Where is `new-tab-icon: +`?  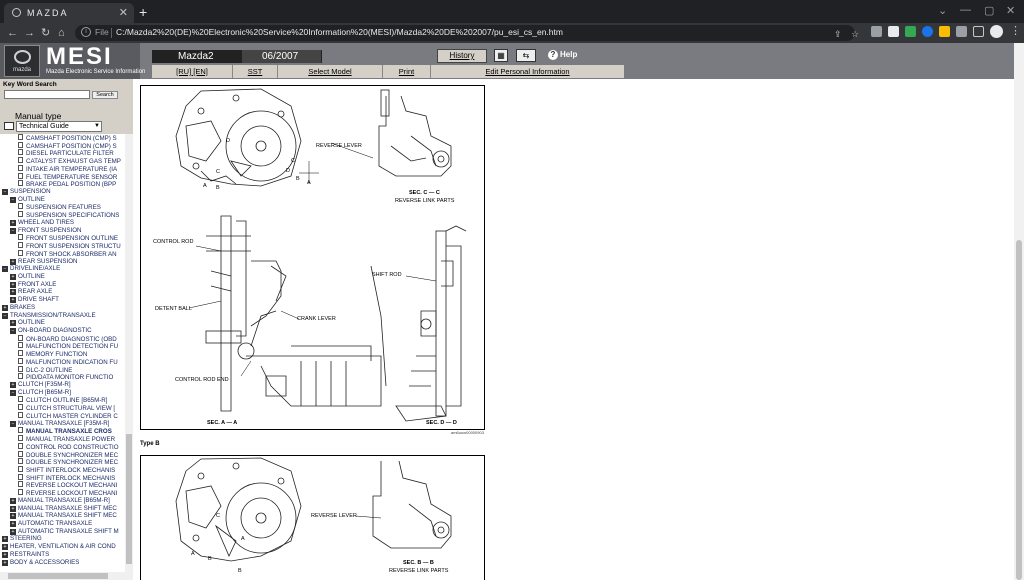
new-tab-icon: + is located at coordinates (143, 12).